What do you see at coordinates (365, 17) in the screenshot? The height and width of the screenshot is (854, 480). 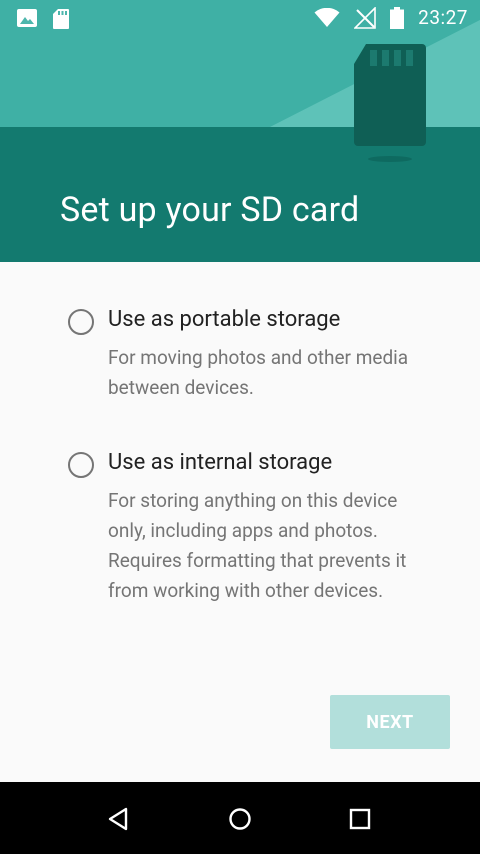 I see `no-signal-icon` at bounding box center [365, 17].